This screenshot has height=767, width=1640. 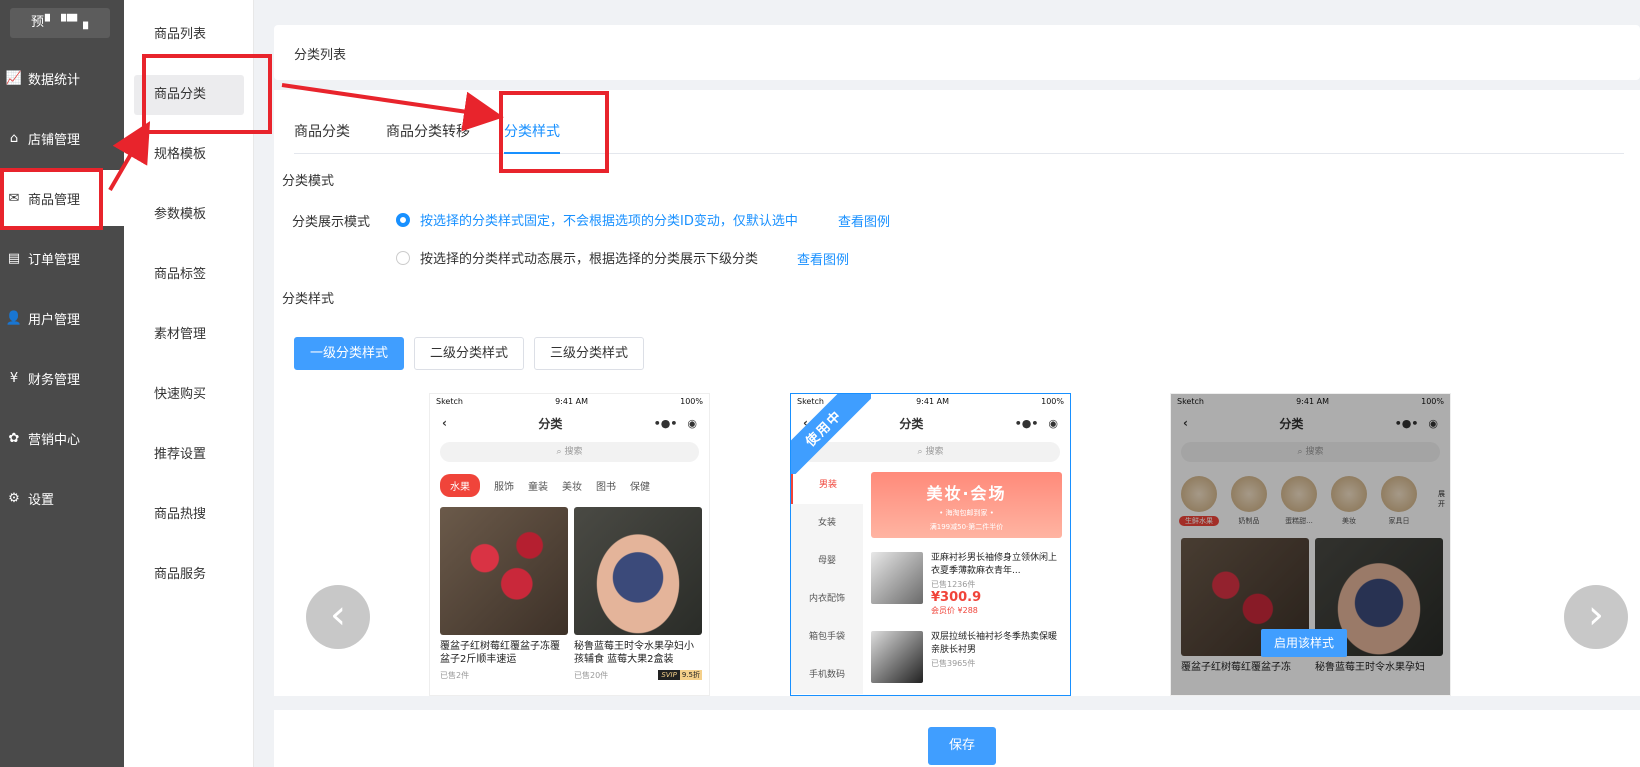 I want to click on product-card: 秘鲁蓝莓王时令水果孕妇小孩辅食 蓝莓大果2盒装 已售20件 SVIP 9.5折, so click(x=638, y=594).